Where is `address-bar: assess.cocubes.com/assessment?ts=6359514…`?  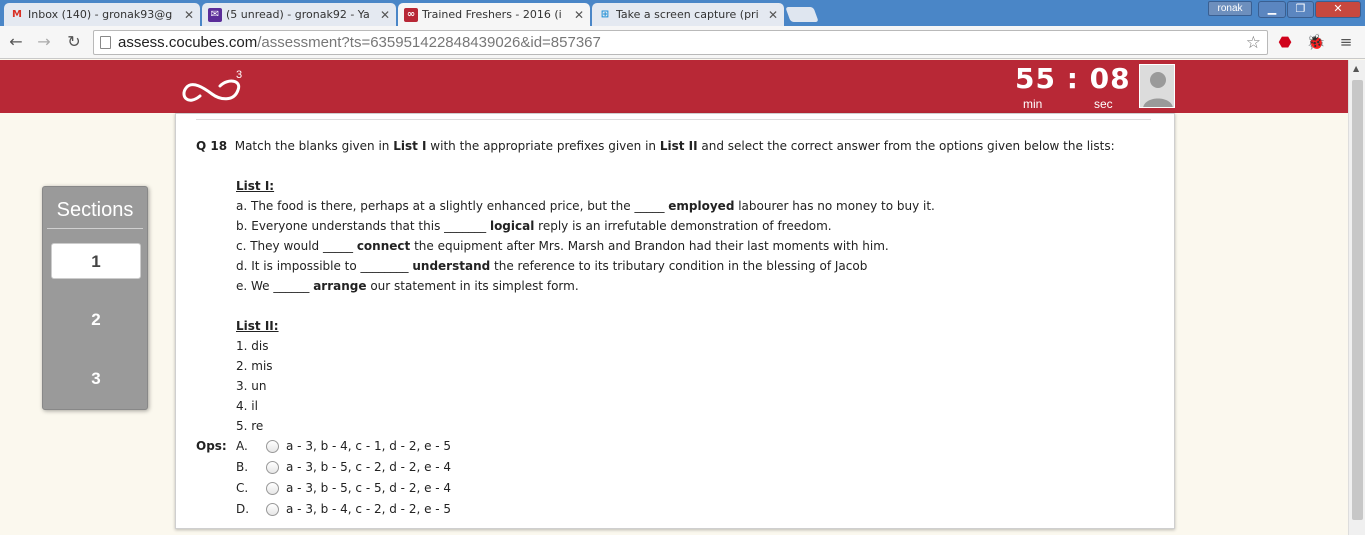
address-bar: assess.cocubes.com/assessment?ts=6359514… is located at coordinates (680, 42).